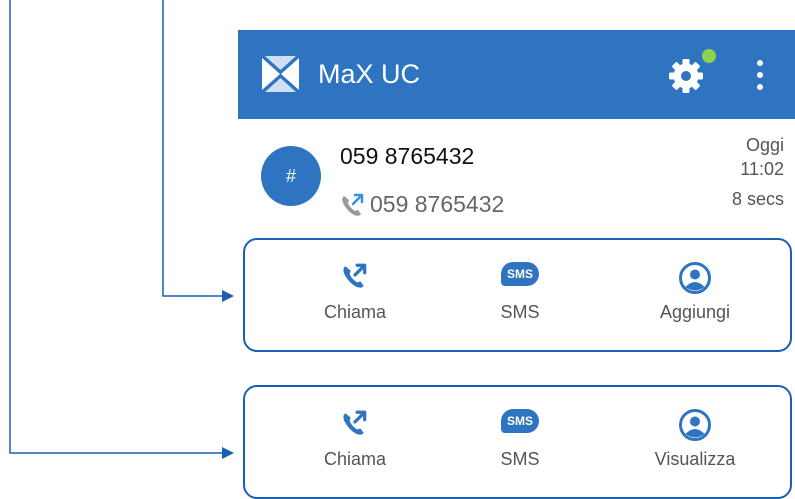 This screenshot has width=795, height=499. What do you see at coordinates (757, 199) in the screenshot?
I see `call-duration: 8 secs` at bounding box center [757, 199].